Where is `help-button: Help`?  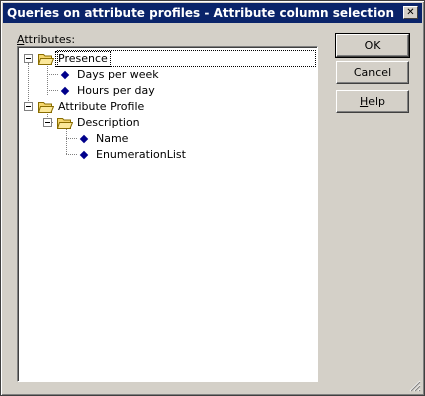 help-button: Help is located at coordinates (372, 101).